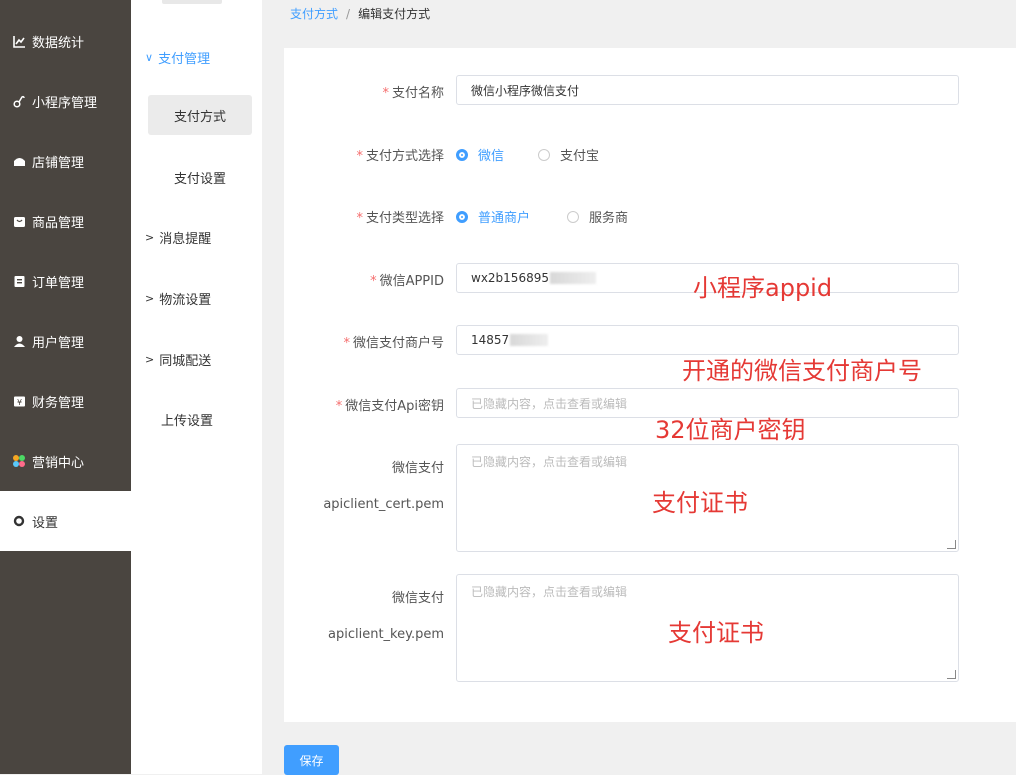  I want to click on pay-type-label: * 支付类型选择, so click(364, 216).